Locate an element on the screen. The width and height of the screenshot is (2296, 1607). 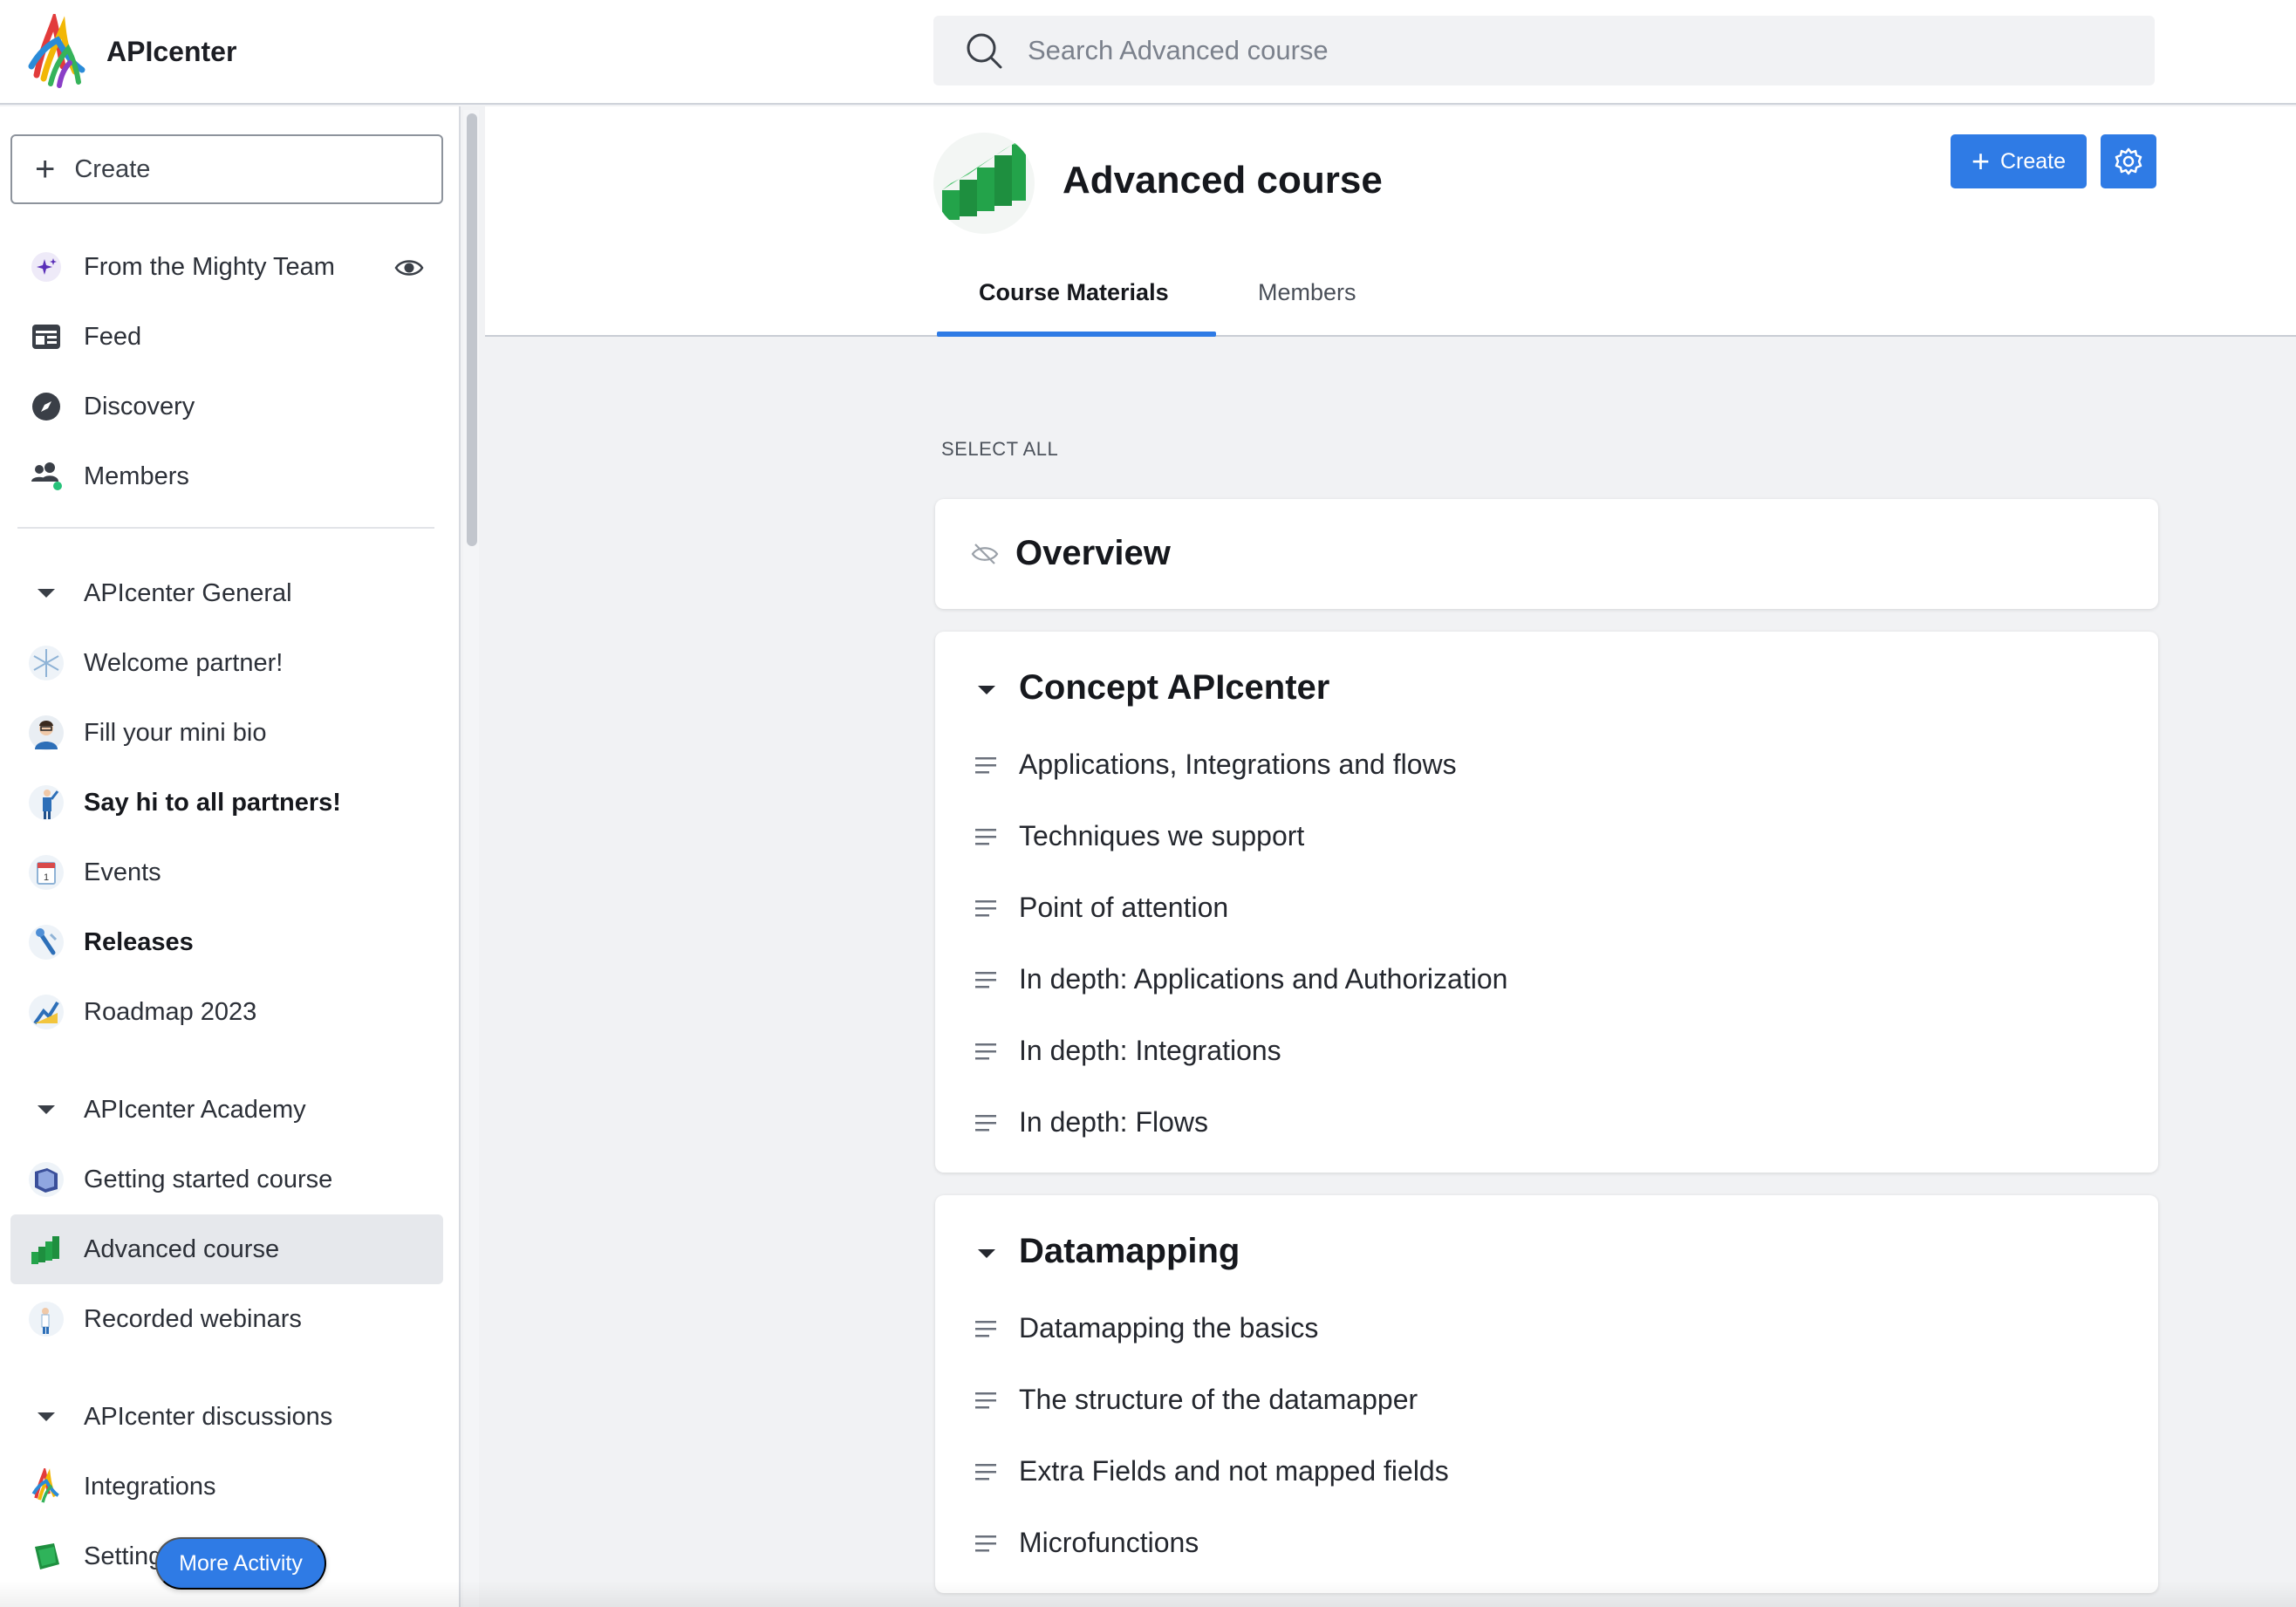
section-header-apicenter-general: APIcenter General is located at coordinates (226, 593).